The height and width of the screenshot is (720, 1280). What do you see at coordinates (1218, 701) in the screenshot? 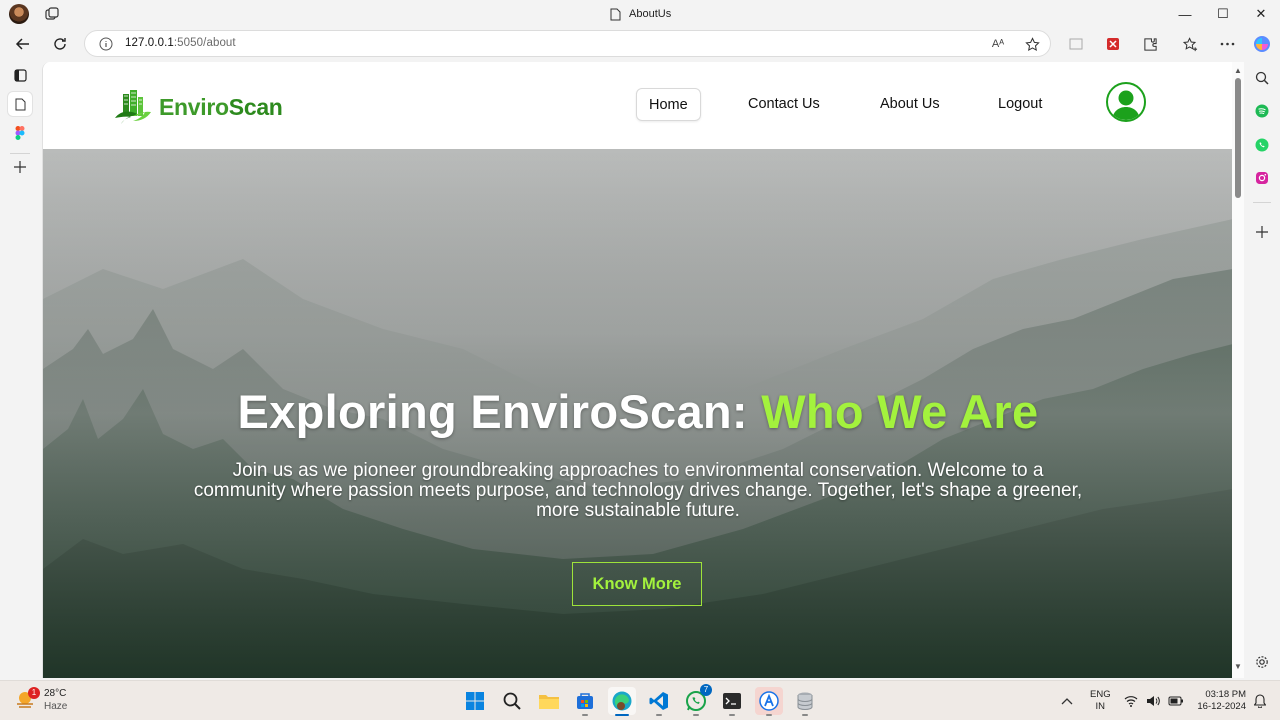
I see `system-clock: 03:18 PM 16-12-2024` at bounding box center [1218, 701].